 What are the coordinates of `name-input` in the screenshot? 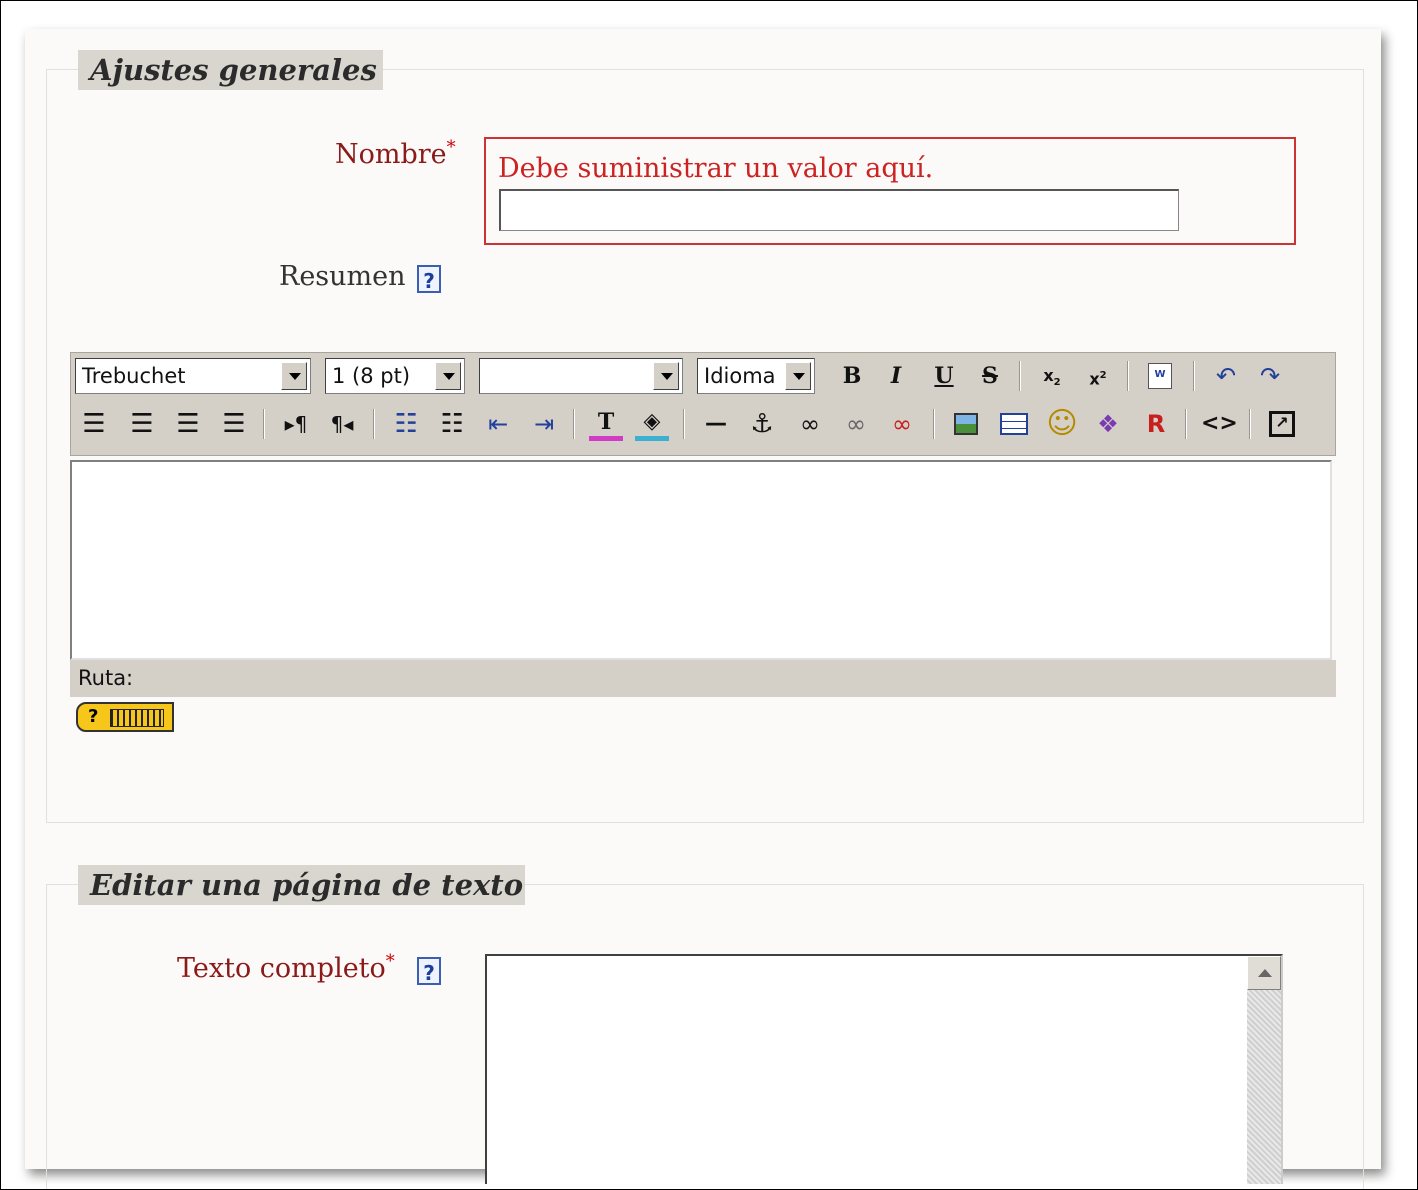 It's located at (839, 210).